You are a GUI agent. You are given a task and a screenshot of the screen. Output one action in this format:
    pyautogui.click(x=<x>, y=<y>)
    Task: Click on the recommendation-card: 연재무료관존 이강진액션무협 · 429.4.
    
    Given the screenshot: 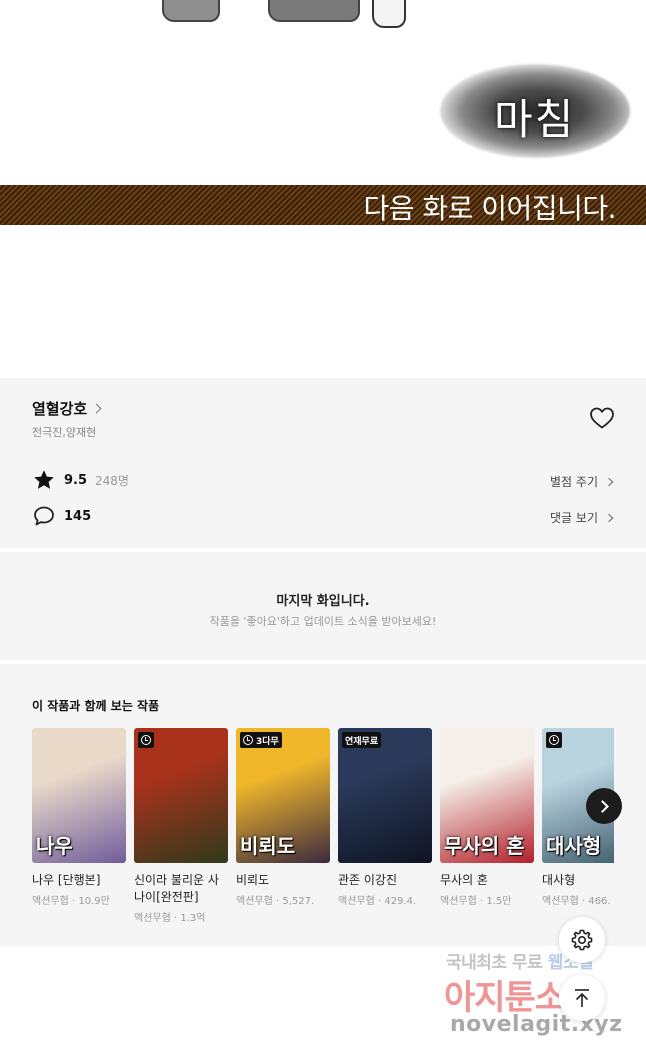 What is the action you would take?
    pyautogui.click(x=385, y=817)
    